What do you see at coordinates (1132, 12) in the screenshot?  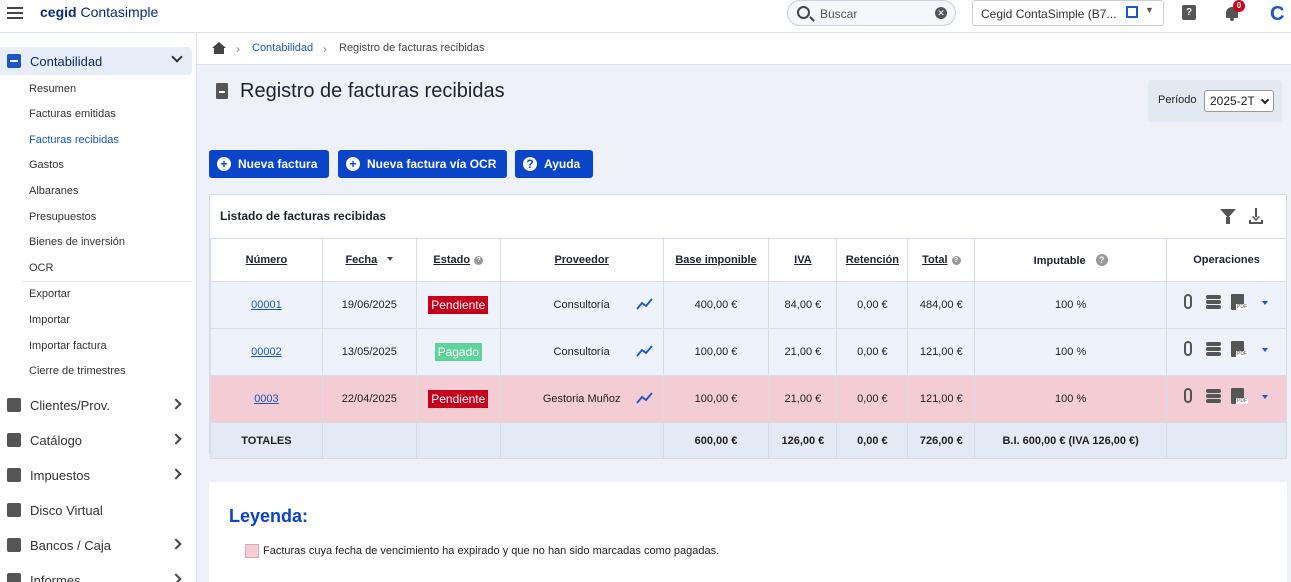 I see `external-link-icon` at bounding box center [1132, 12].